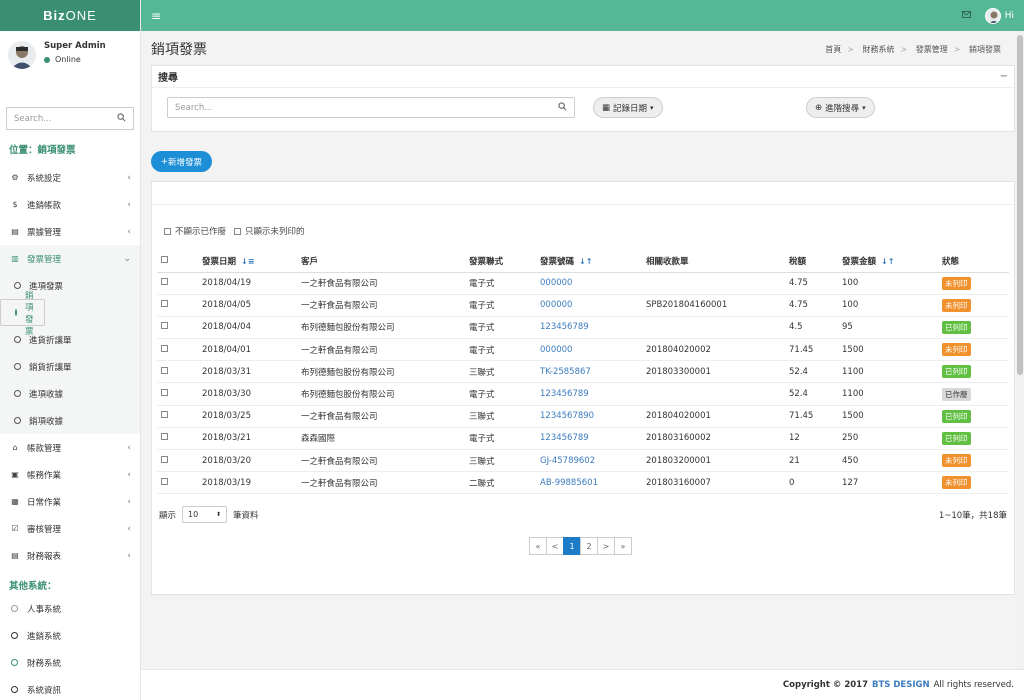  Describe the element at coordinates (70, 474) in the screenshot. I see `menu-accounting-ops: ▣ 帳務作業 ‹` at that location.